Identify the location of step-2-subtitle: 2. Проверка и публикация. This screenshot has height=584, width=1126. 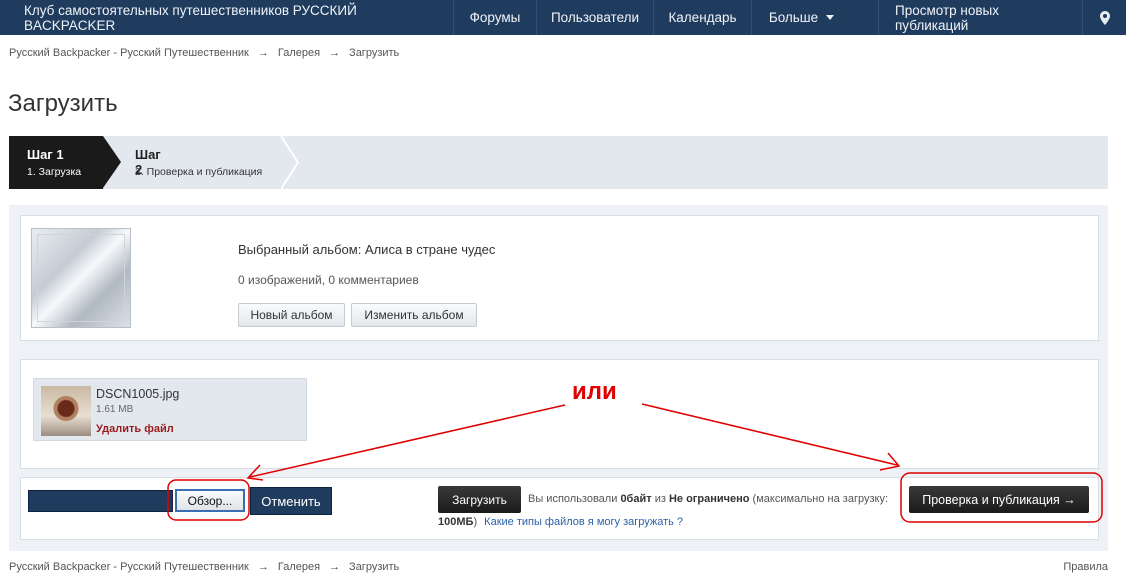
(199, 172).